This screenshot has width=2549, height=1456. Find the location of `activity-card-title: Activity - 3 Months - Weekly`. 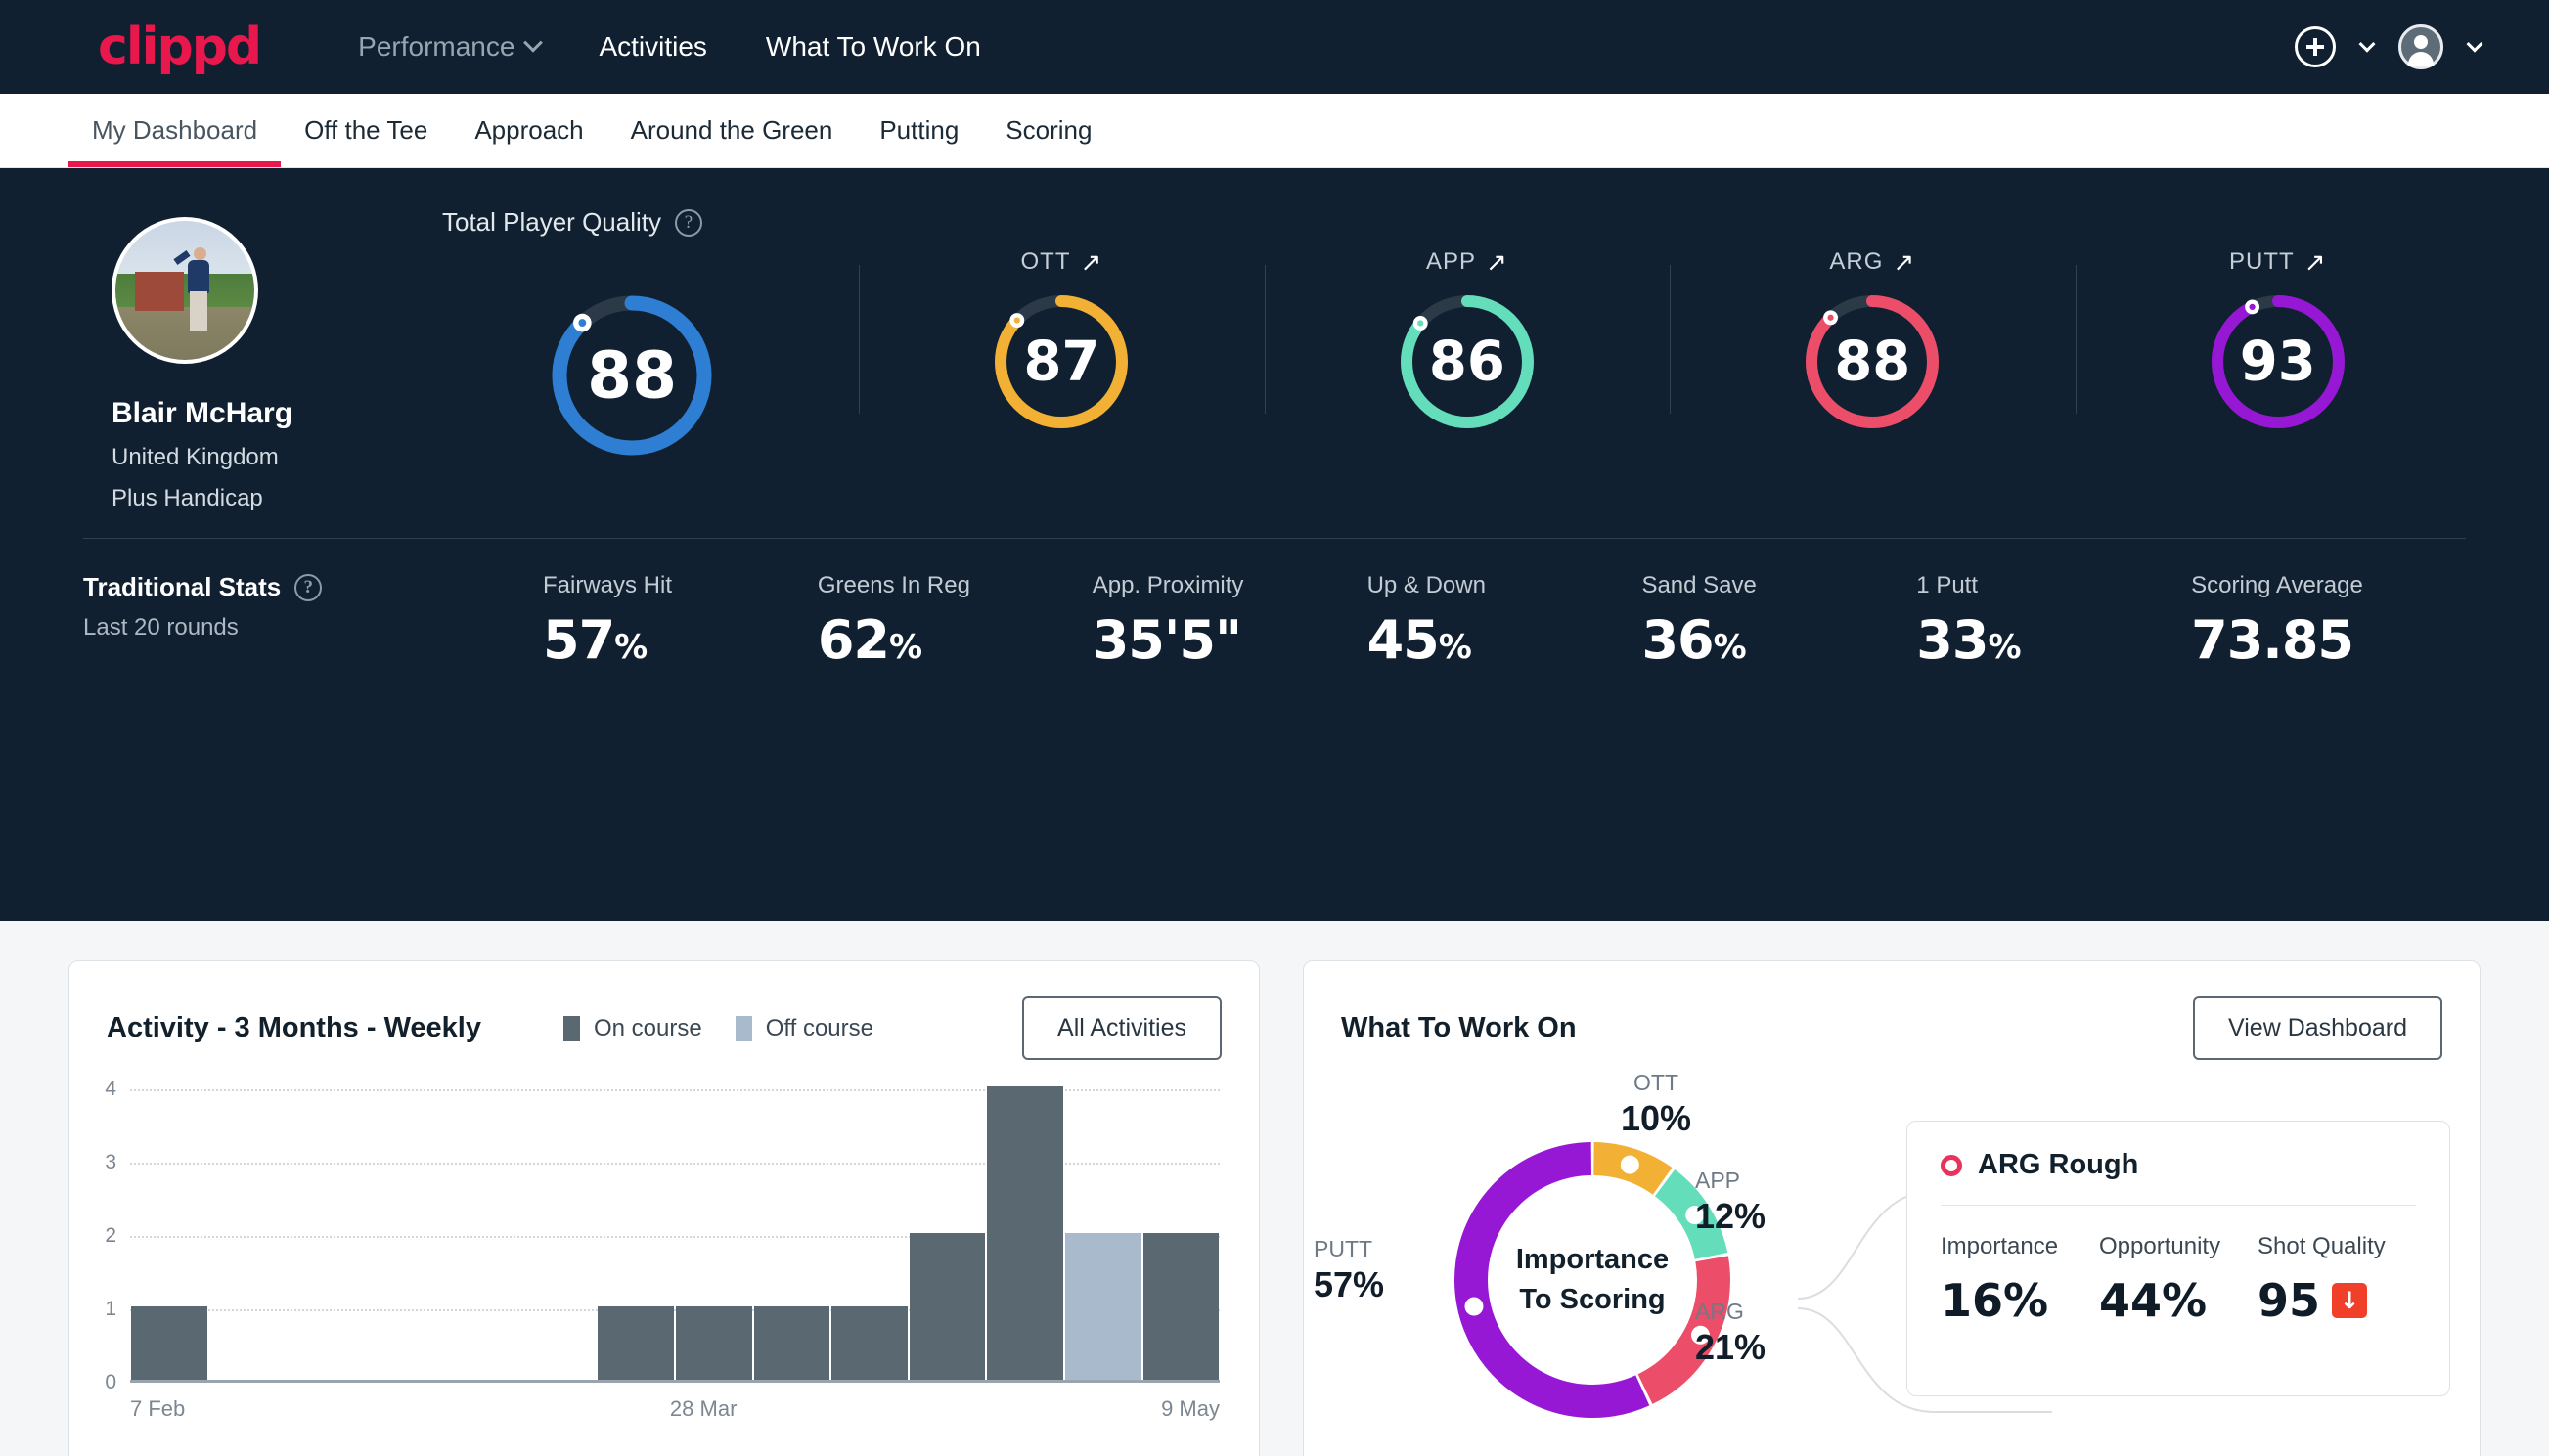

activity-card-title: Activity - 3 Months - Weekly is located at coordinates (294, 1027).